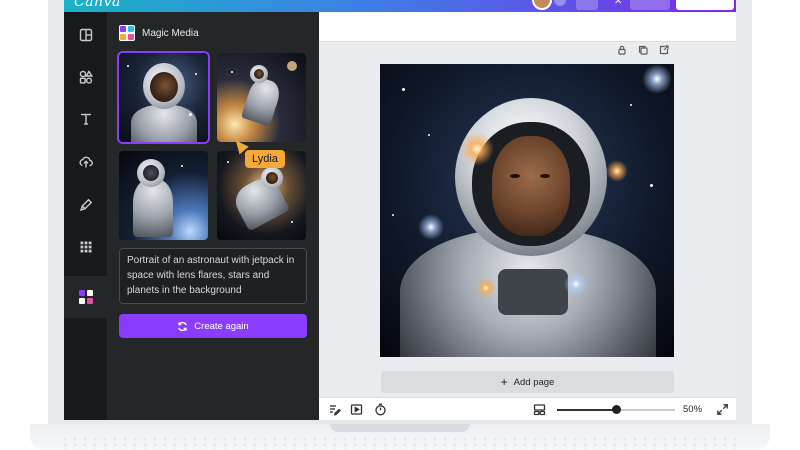  I want to click on rail-item-draw, so click(85, 205).